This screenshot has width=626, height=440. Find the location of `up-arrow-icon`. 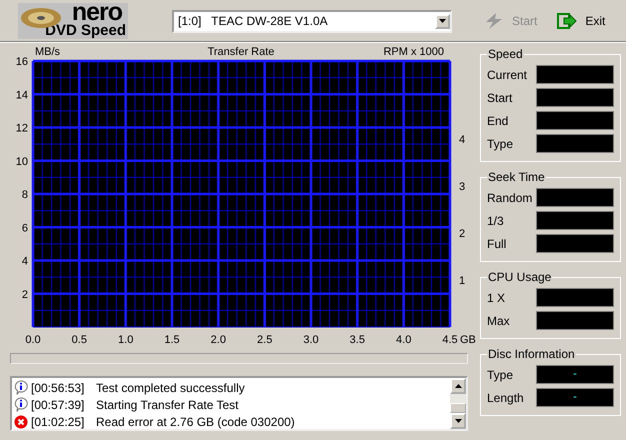

up-arrow-icon is located at coordinates (458, 386).